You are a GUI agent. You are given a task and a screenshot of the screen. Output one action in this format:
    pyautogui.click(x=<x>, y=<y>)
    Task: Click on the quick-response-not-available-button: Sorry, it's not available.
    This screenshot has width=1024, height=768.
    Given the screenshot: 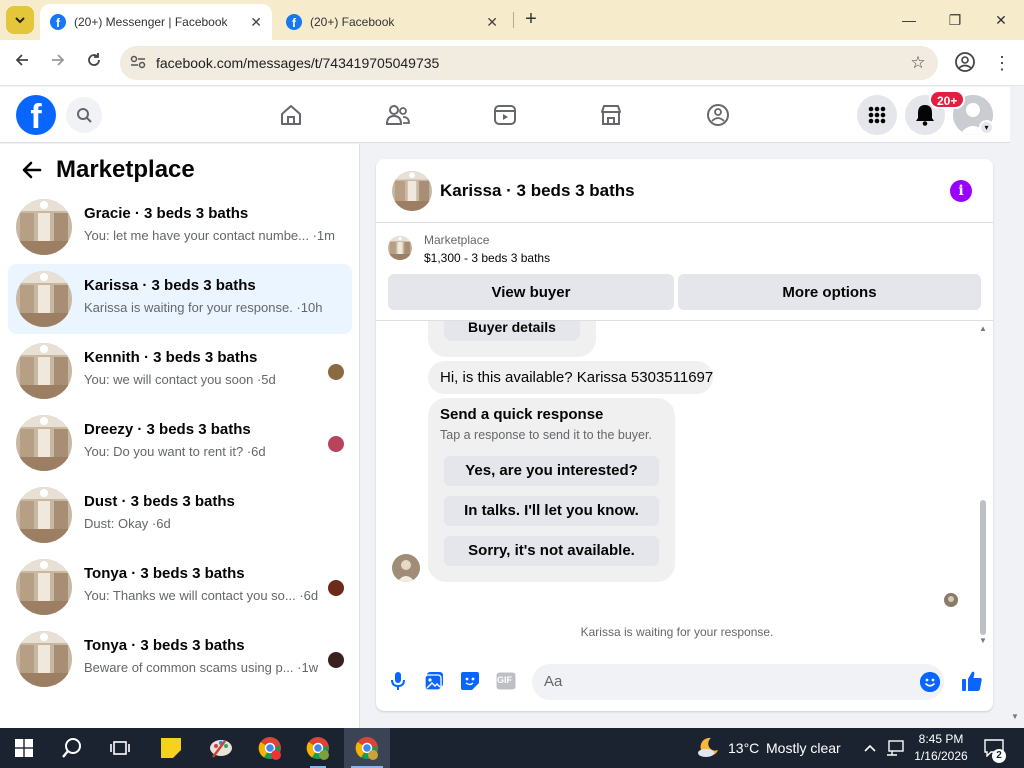 What is the action you would take?
    pyautogui.click(x=551, y=551)
    